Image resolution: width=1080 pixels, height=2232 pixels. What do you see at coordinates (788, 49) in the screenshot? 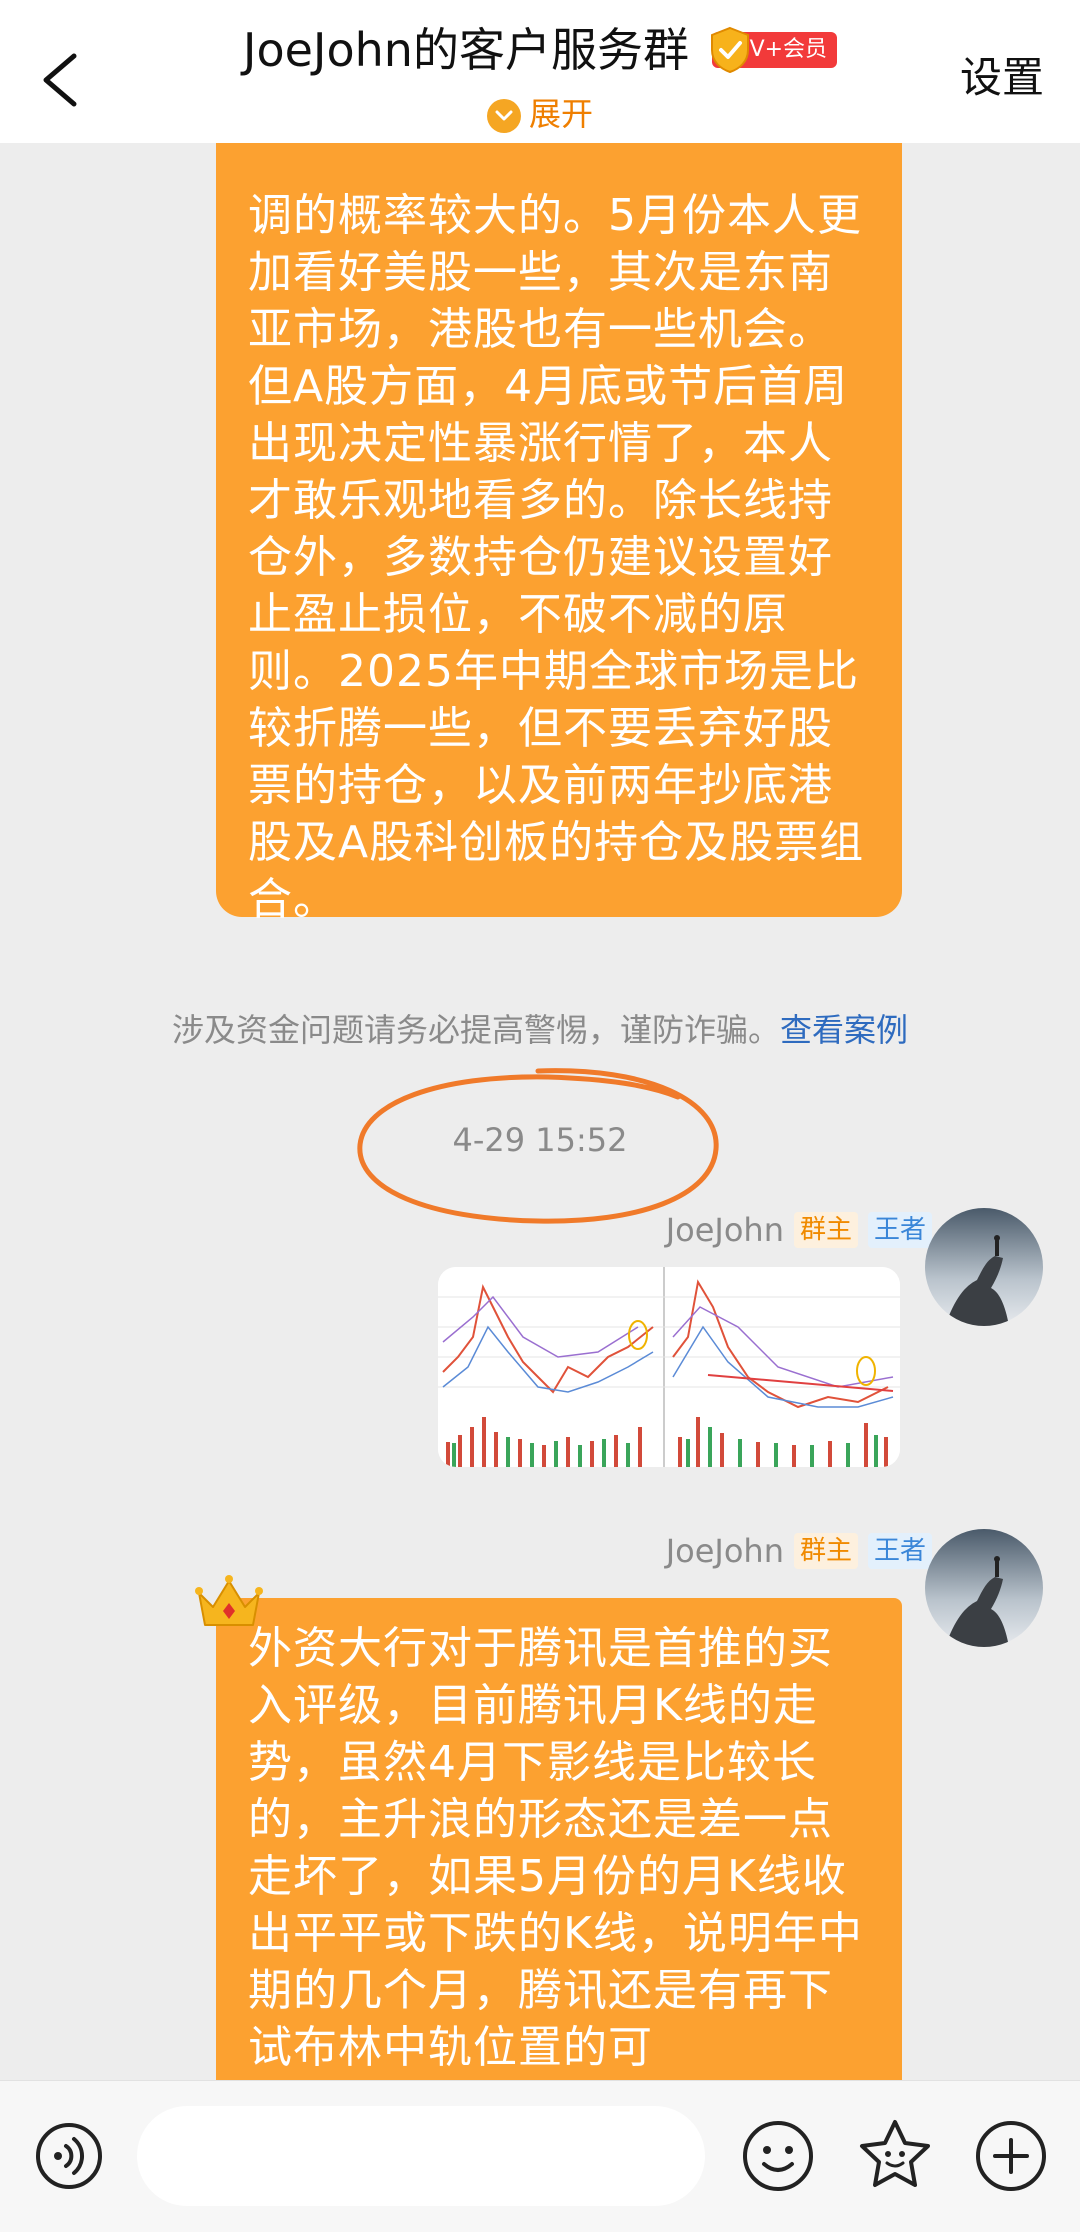
I see `vip-label: V+会员` at bounding box center [788, 49].